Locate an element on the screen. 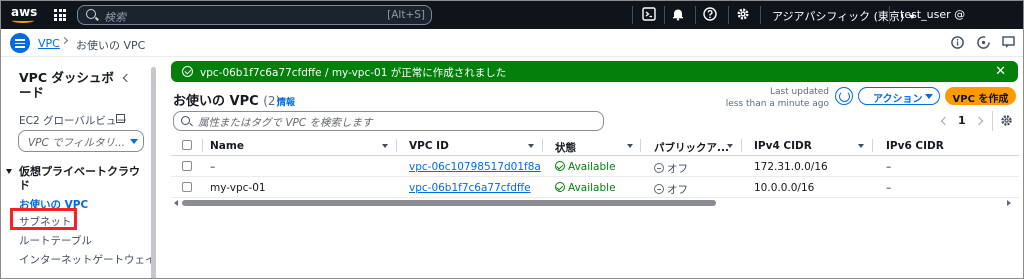  services-grid-icon is located at coordinates (60, 15).